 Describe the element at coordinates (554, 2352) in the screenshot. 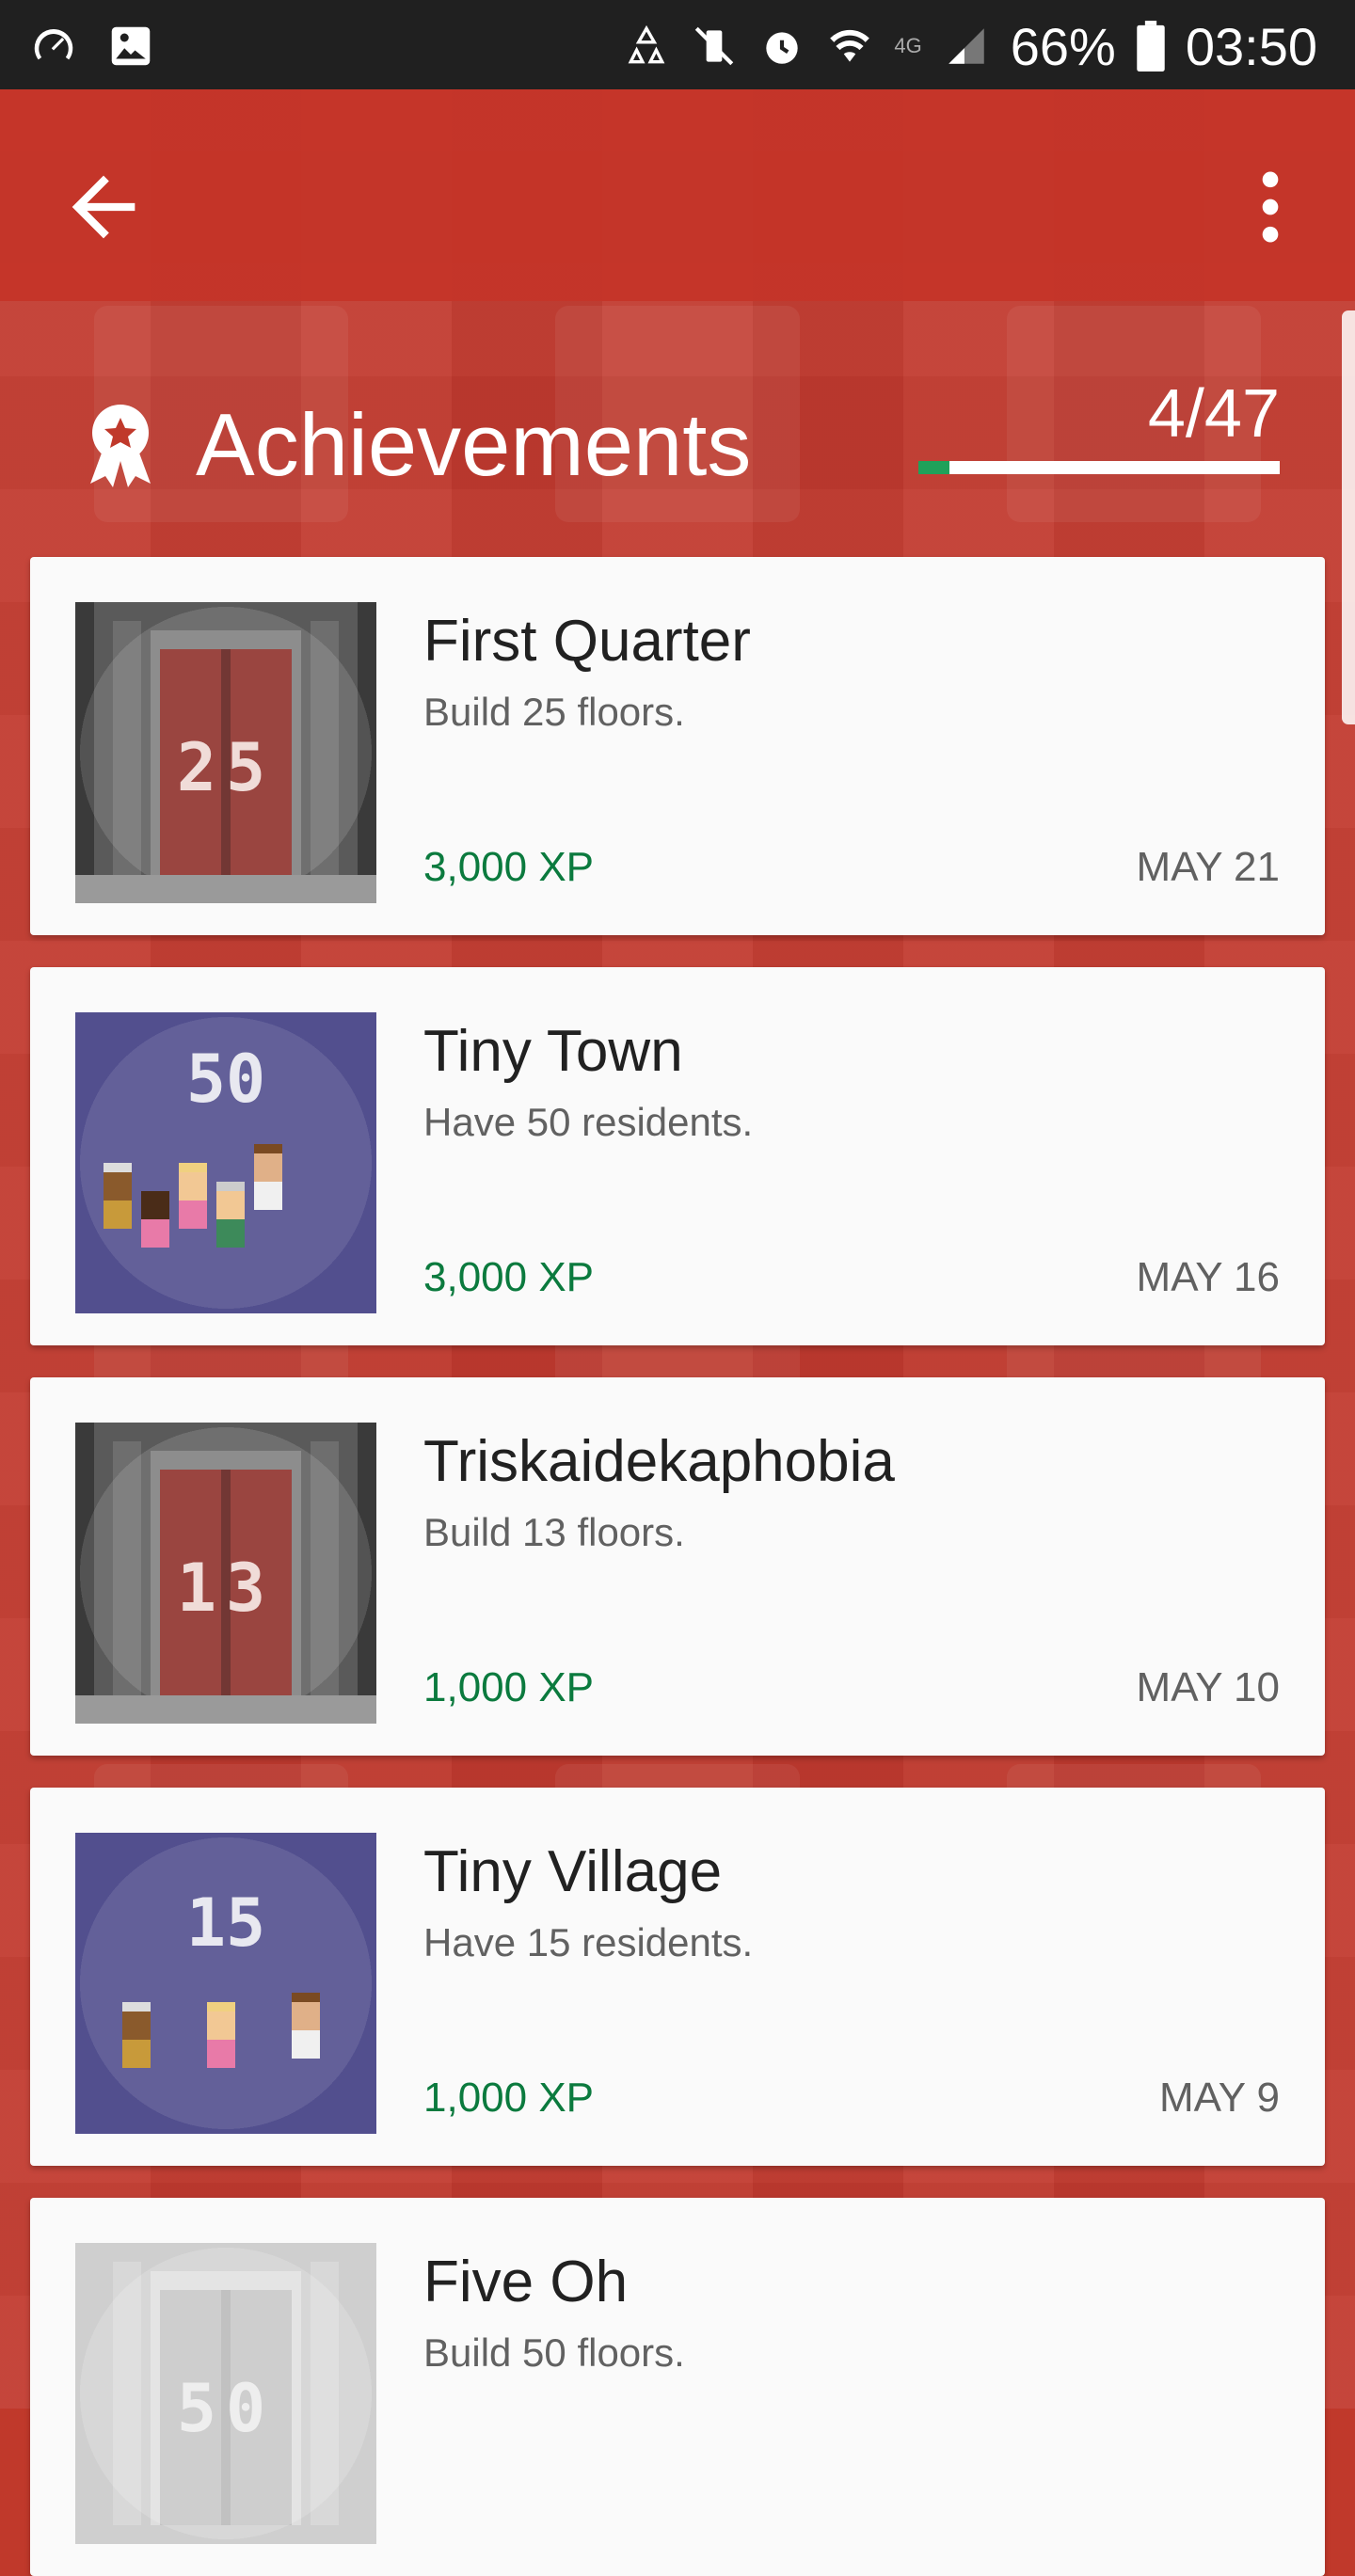

I see `achievement-description: Build 50 floors.` at that location.